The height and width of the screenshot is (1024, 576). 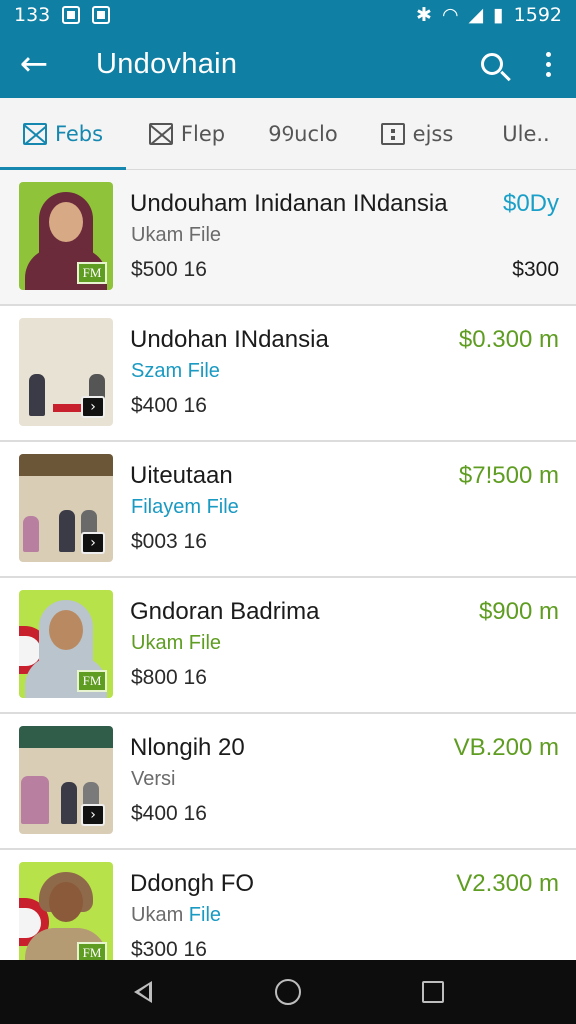 What do you see at coordinates (169, 269) in the screenshot?
I see `item-meta: $500 16` at bounding box center [169, 269].